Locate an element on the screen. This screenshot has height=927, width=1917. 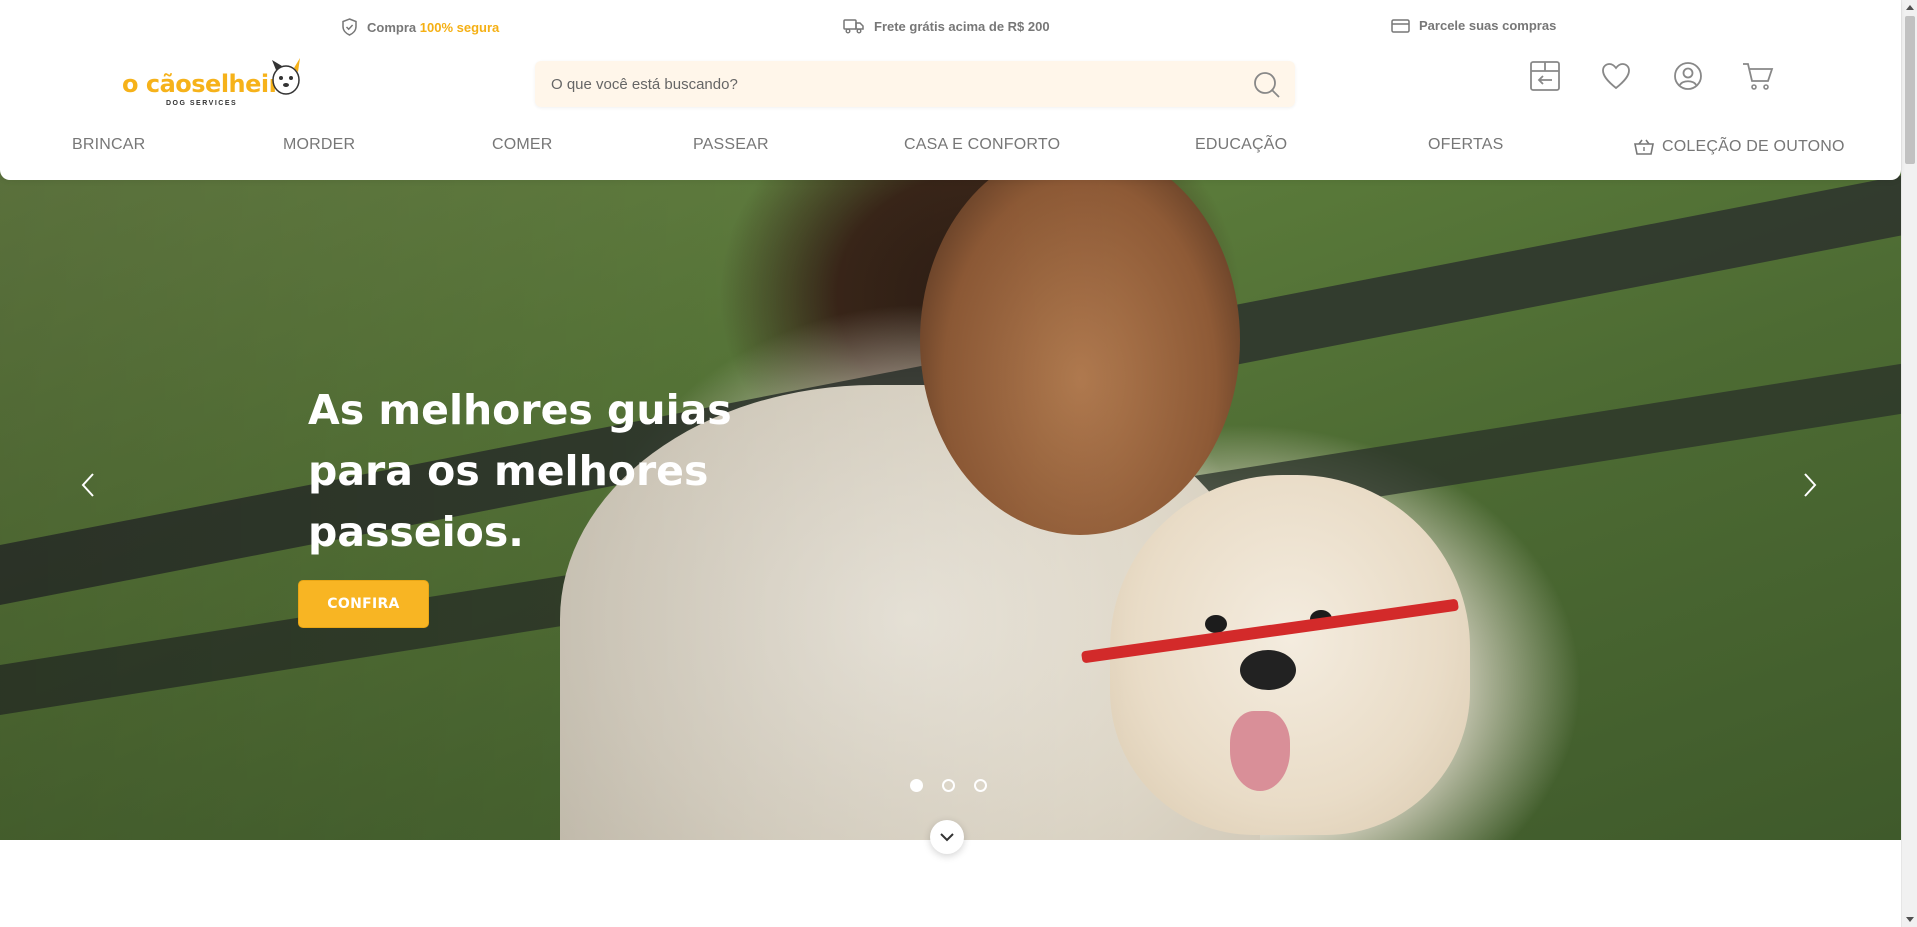
free-shipping-text: Frete grátis acima de R$ 200 is located at coordinates (962, 26).